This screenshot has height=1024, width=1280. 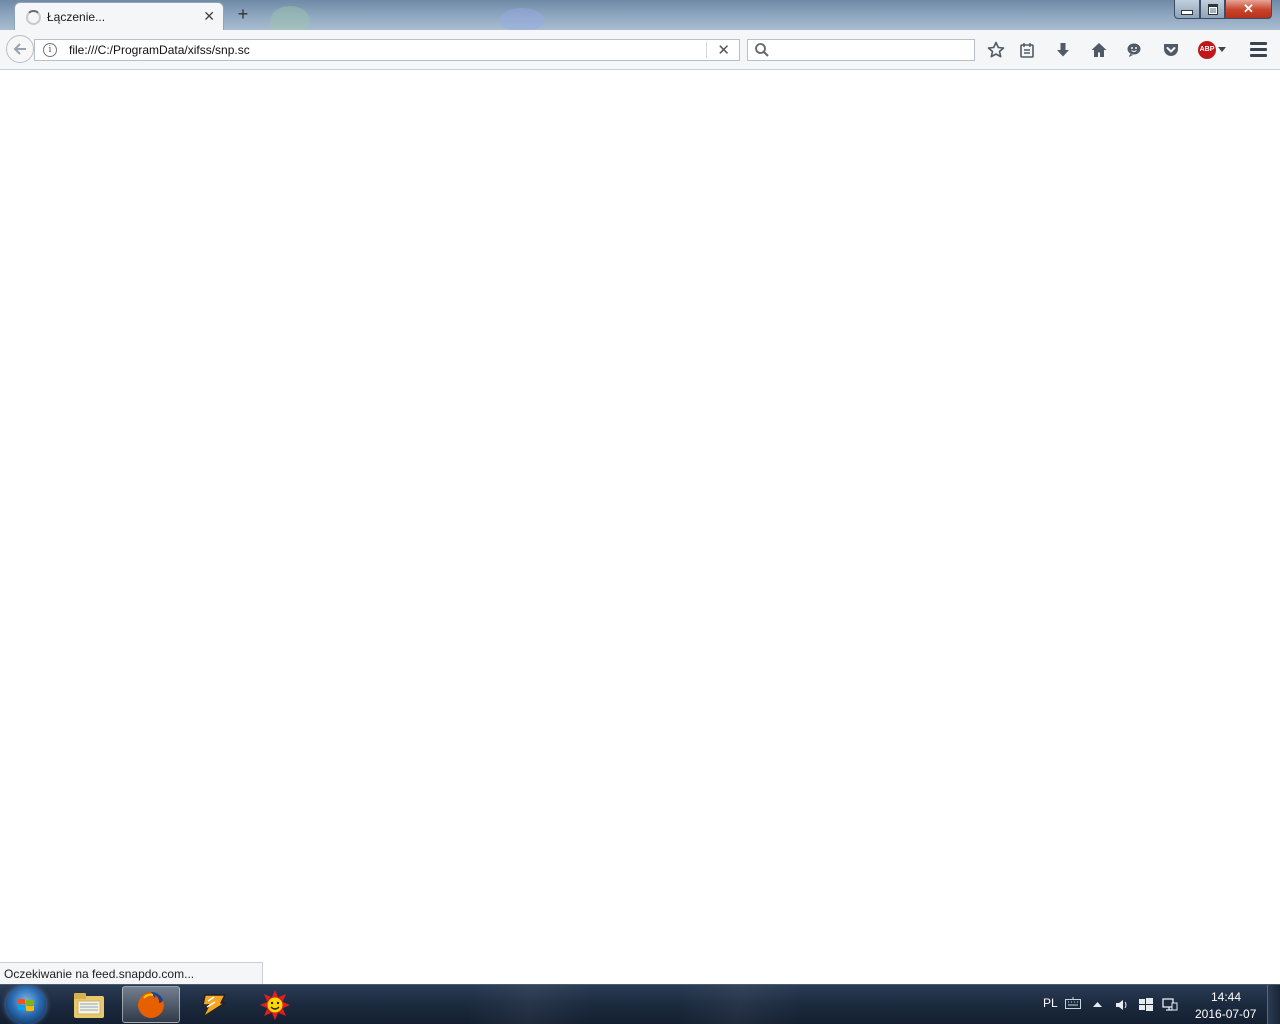 What do you see at coordinates (640, 15) in the screenshot?
I see `title-bar: Łączenie... ✕ + ✕` at bounding box center [640, 15].